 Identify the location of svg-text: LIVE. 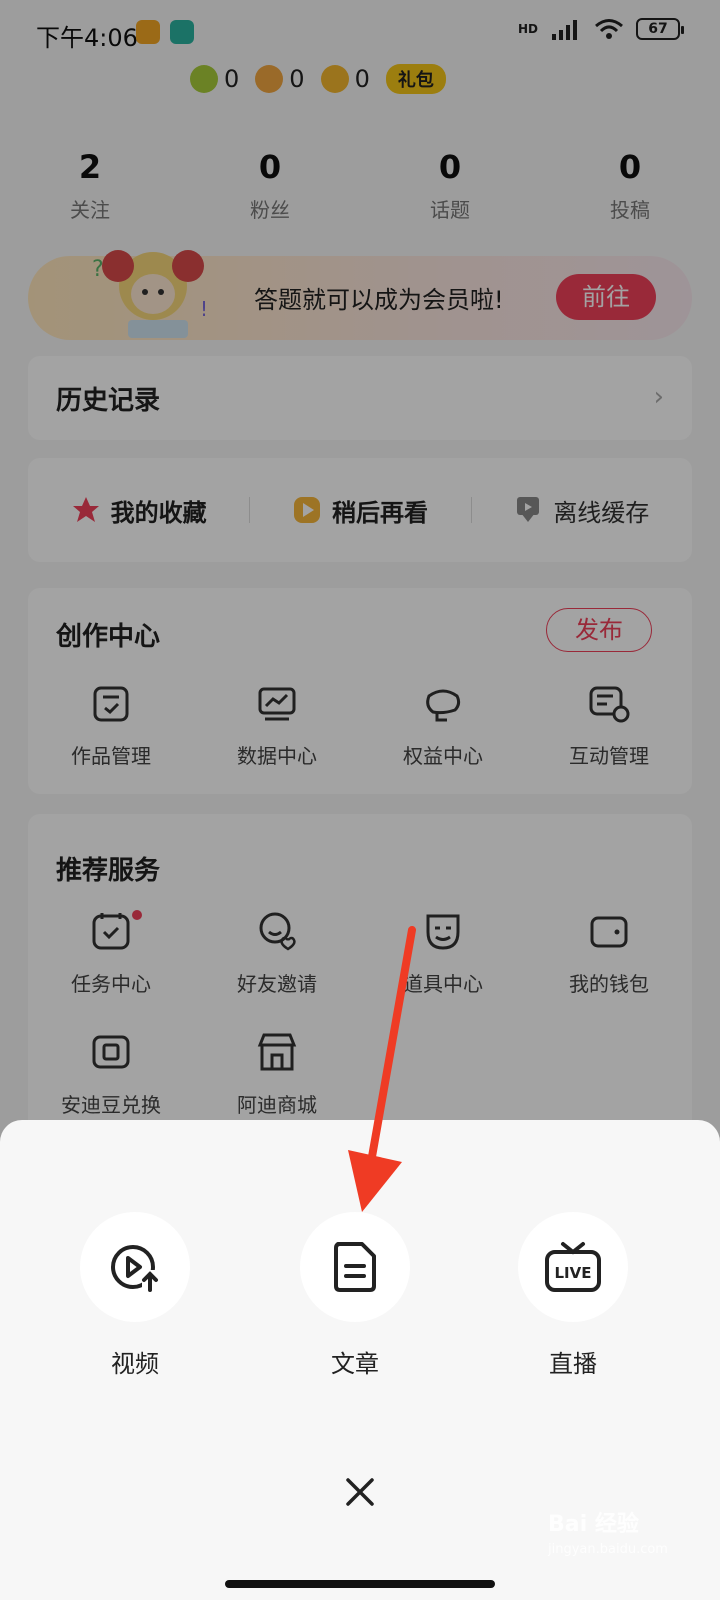
(573, 1273).